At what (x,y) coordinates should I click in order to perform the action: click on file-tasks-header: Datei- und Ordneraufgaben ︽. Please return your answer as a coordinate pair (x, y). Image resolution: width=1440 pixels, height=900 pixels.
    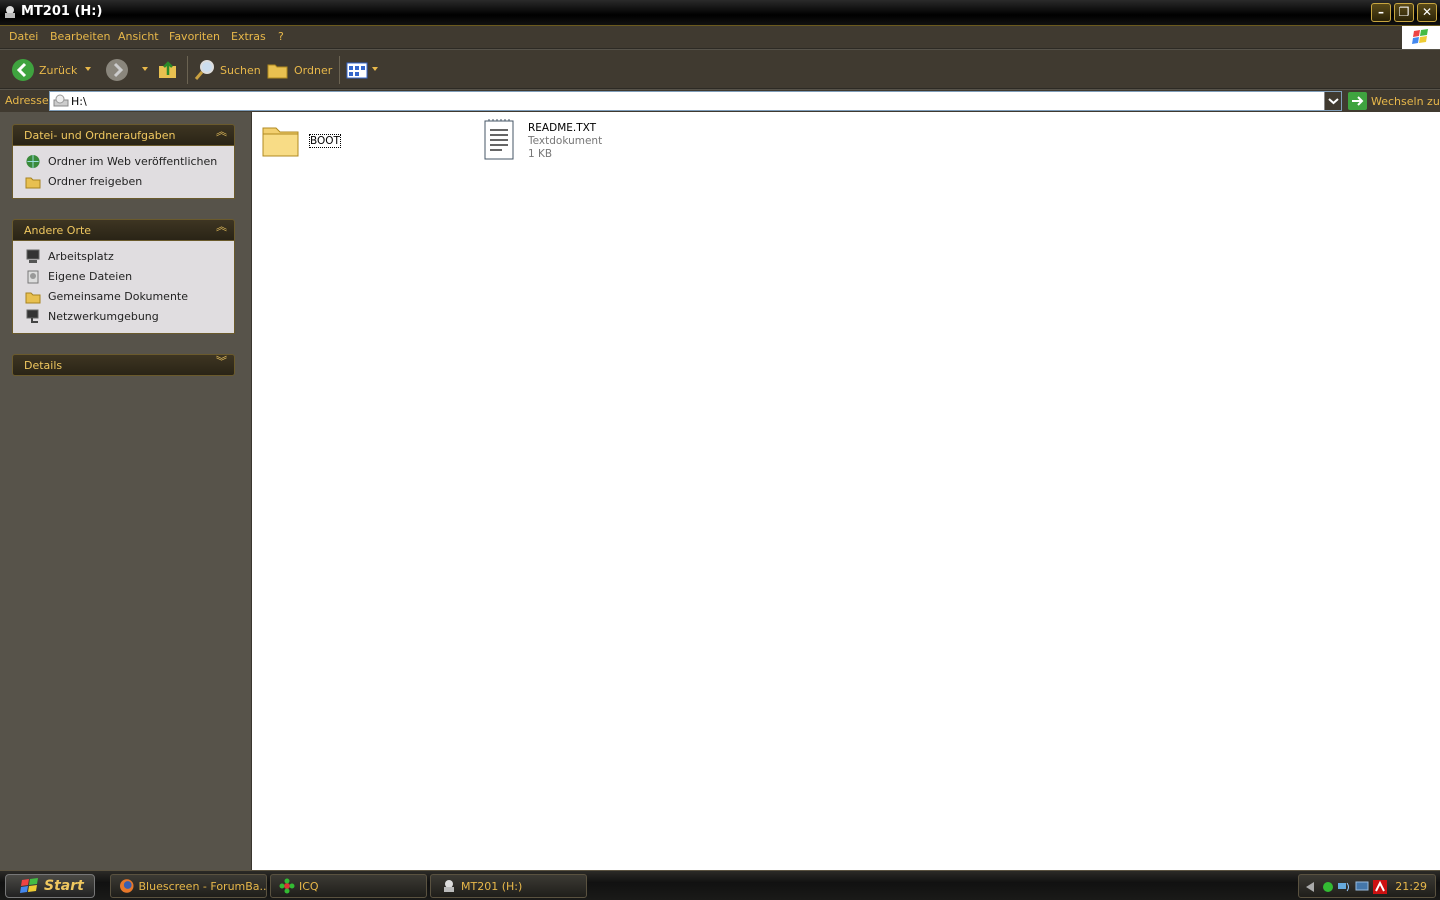
    Looking at the image, I should click on (123, 135).